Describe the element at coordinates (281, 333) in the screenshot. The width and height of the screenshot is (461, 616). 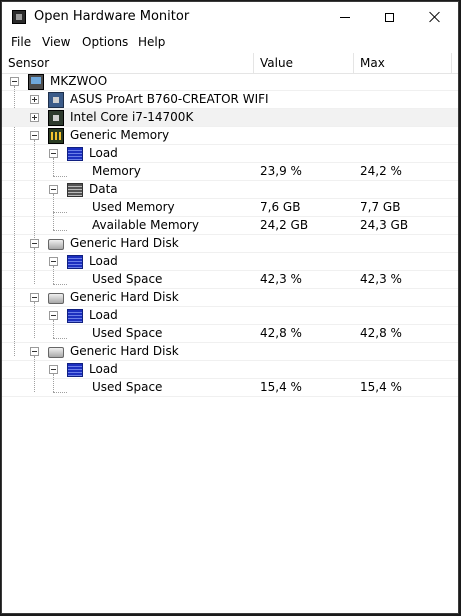
I see `sensor-value: 42,8 %` at that location.